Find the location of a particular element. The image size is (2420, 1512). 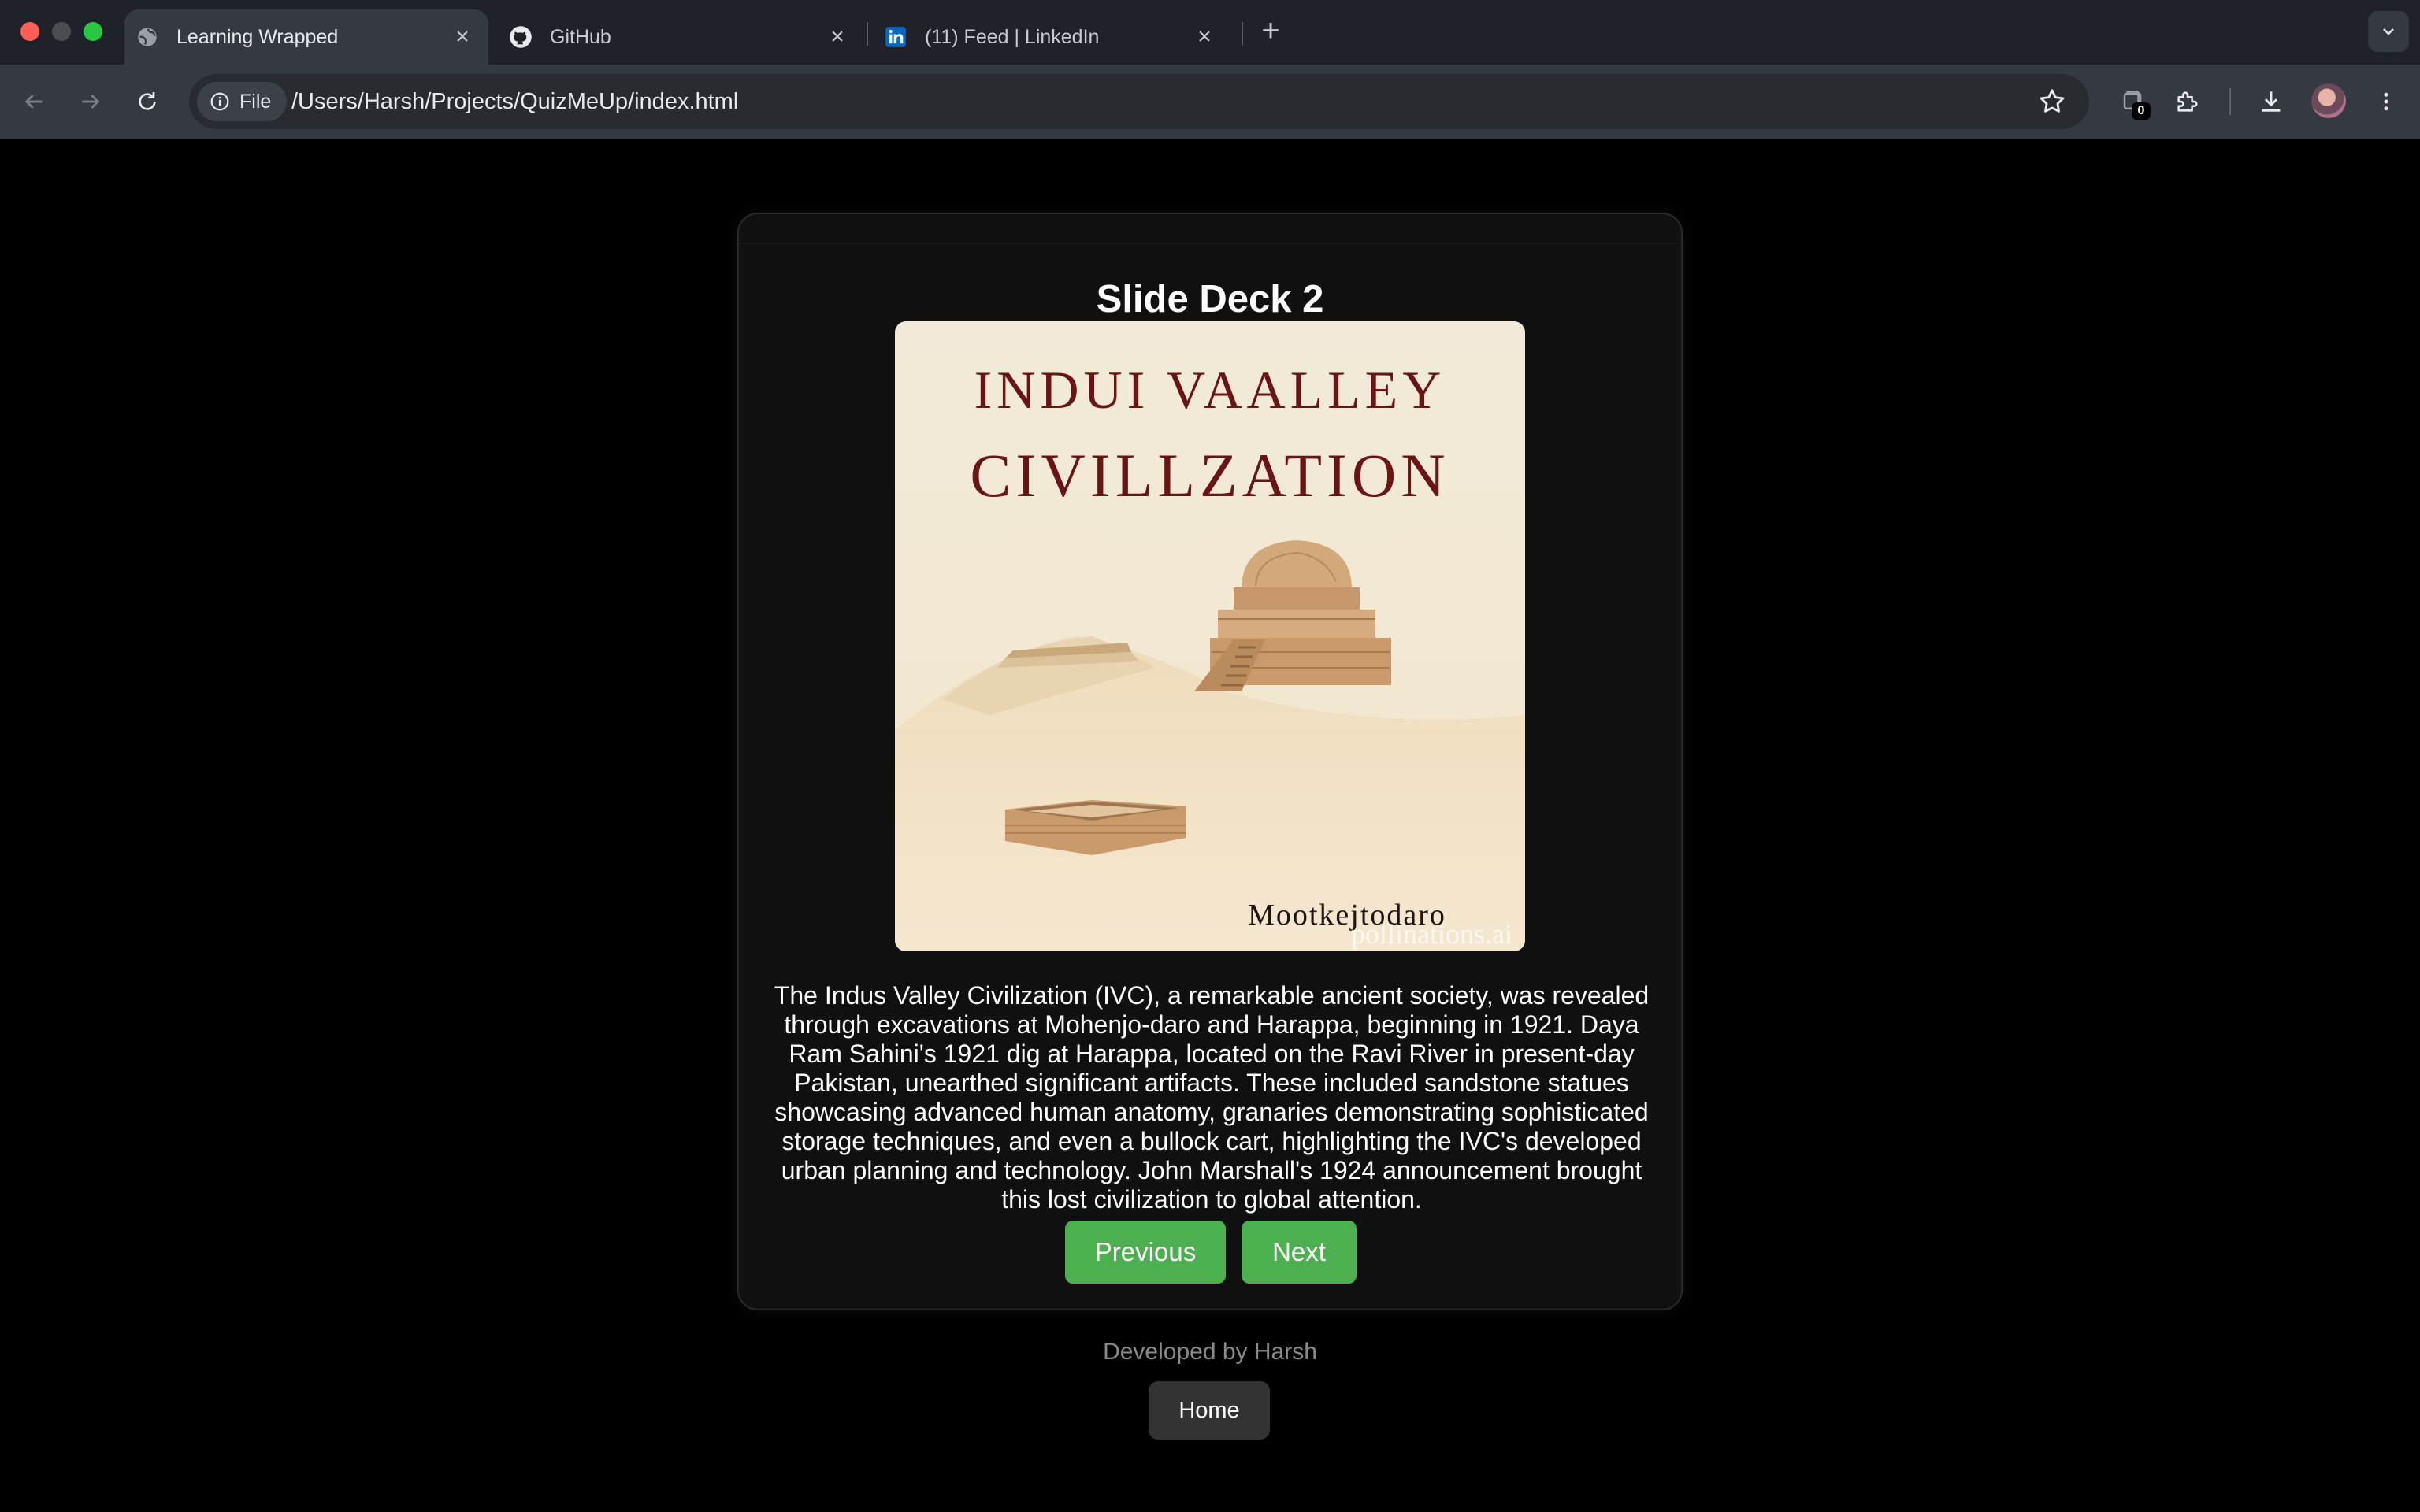

site-info-label: File is located at coordinates (256, 101).